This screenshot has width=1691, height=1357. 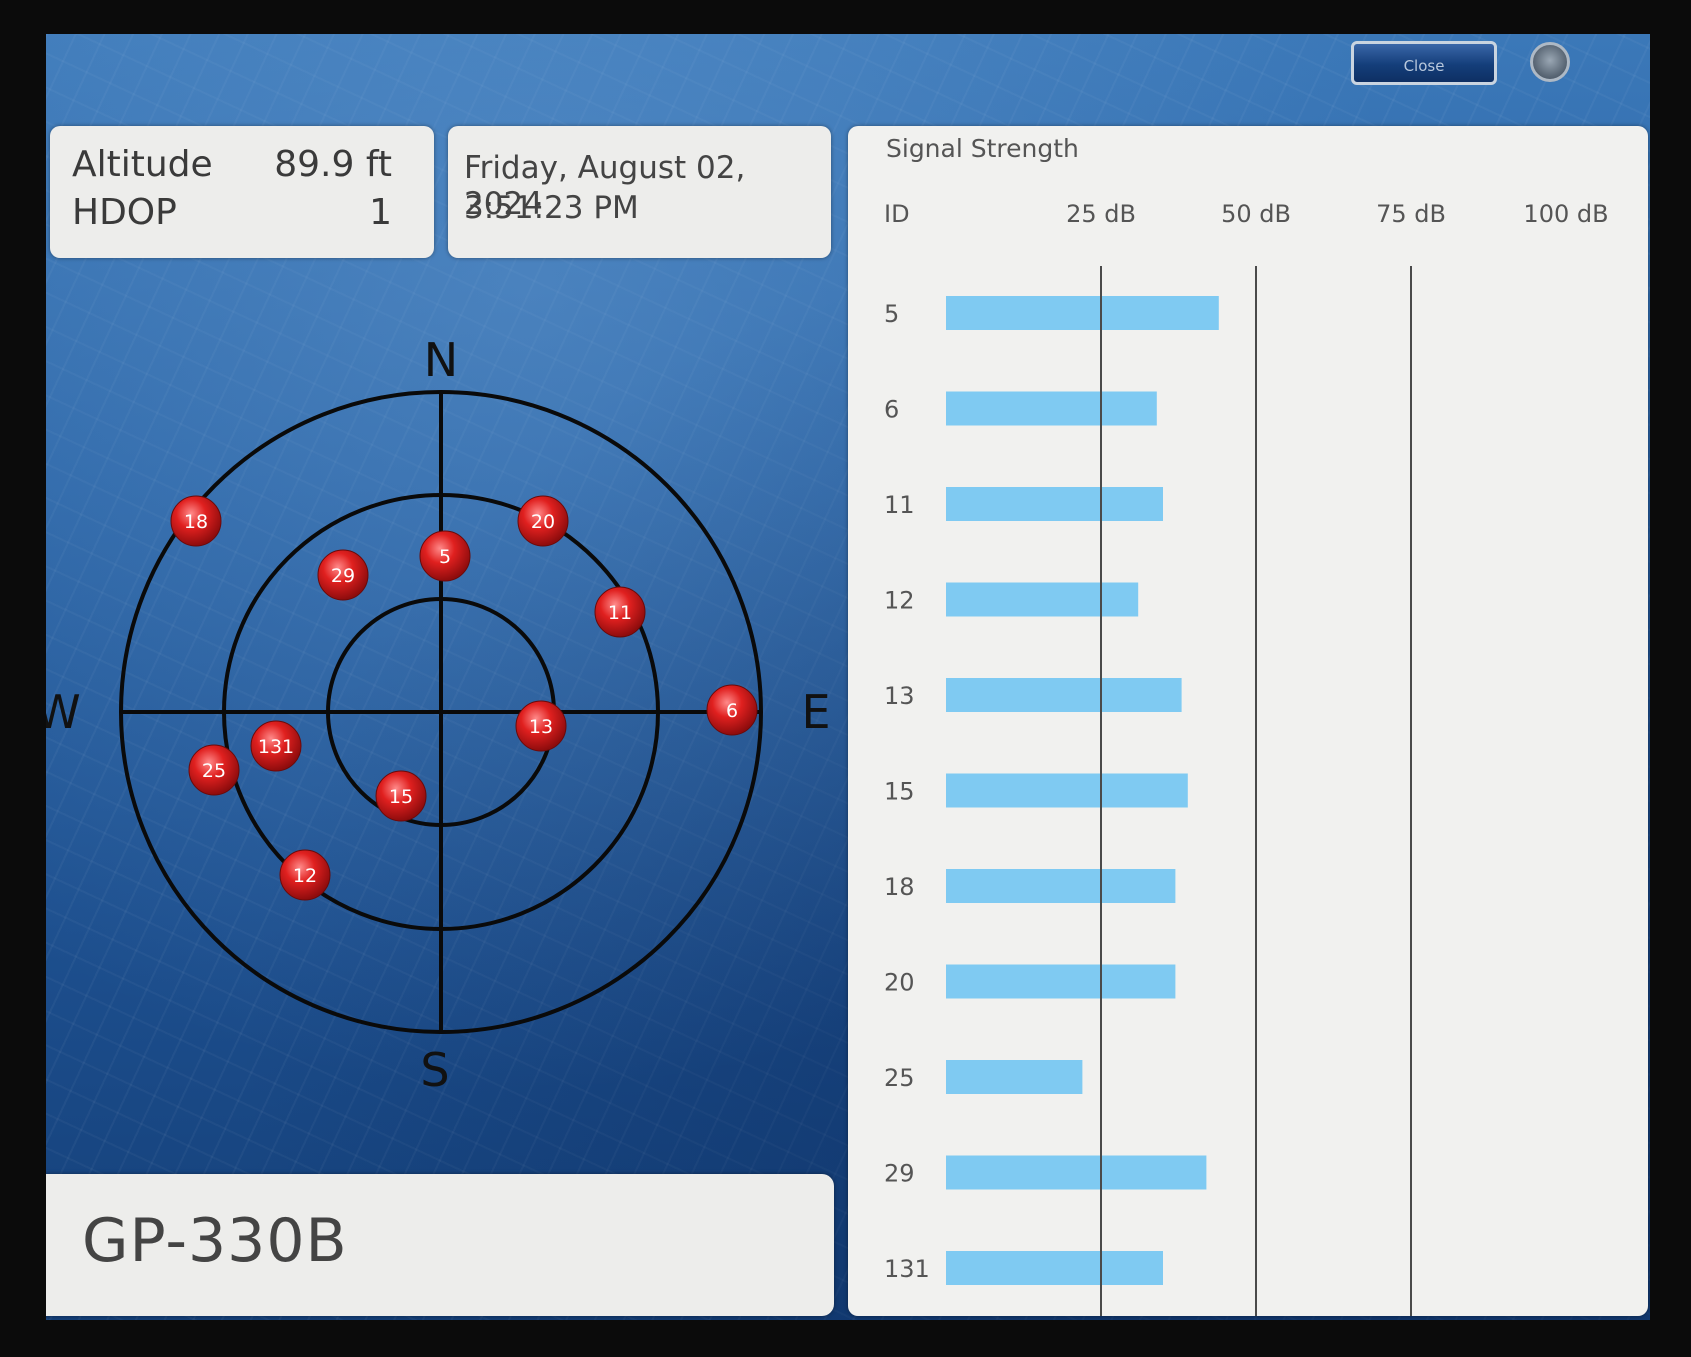 What do you see at coordinates (305, 876) in the screenshot?
I see `satellite-label-12: 12` at bounding box center [305, 876].